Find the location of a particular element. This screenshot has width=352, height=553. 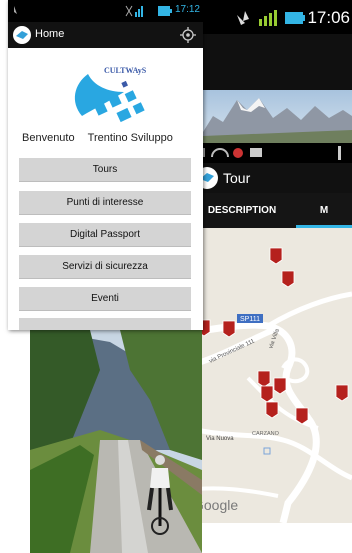

usb-icon is located at coordinates (15, 10).